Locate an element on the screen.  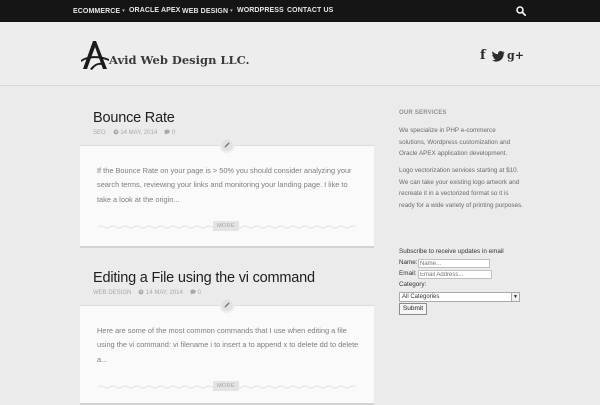
twitter-icon is located at coordinates (498, 56).